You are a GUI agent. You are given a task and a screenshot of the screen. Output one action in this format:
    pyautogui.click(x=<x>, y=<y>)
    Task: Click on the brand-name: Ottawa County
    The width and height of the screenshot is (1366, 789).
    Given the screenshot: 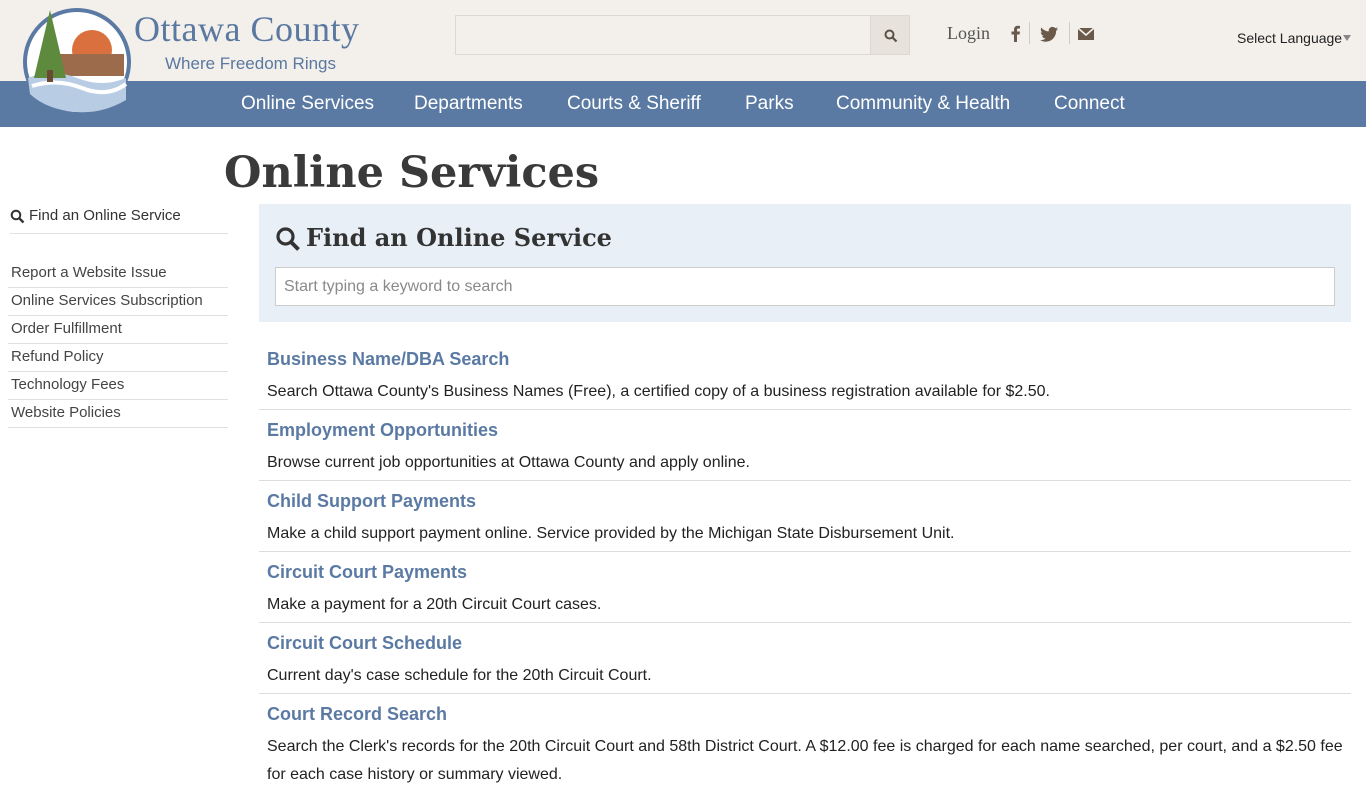 What is the action you would take?
    pyautogui.click(x=246, y=29)
    